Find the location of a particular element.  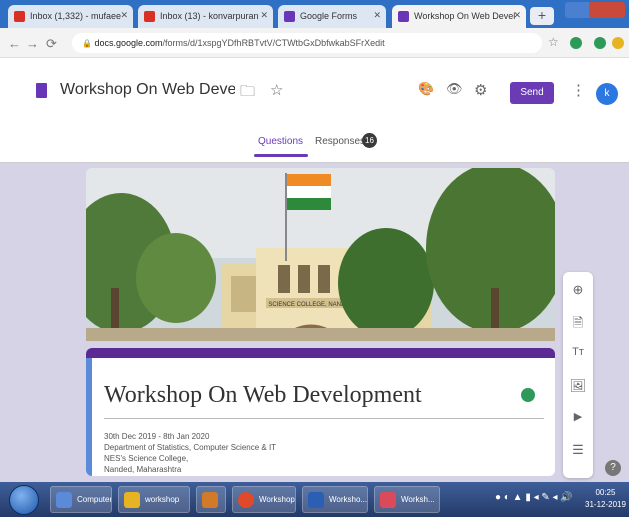

form-title-input: Workshop On Web Development is located at coordinates (263, 395).